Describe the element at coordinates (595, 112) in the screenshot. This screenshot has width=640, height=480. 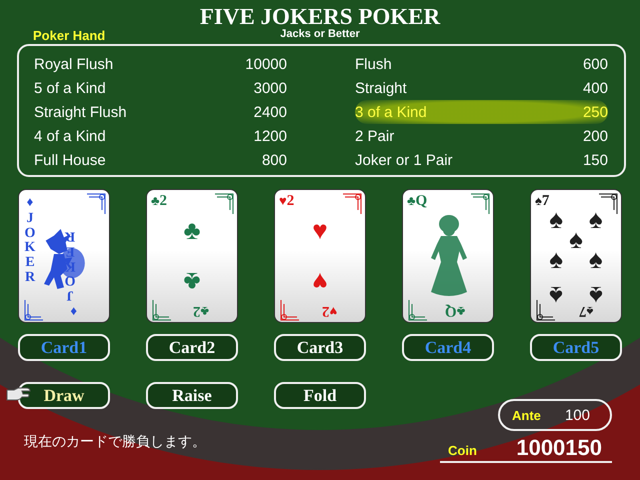
I see `payout-value: 250` at that location.